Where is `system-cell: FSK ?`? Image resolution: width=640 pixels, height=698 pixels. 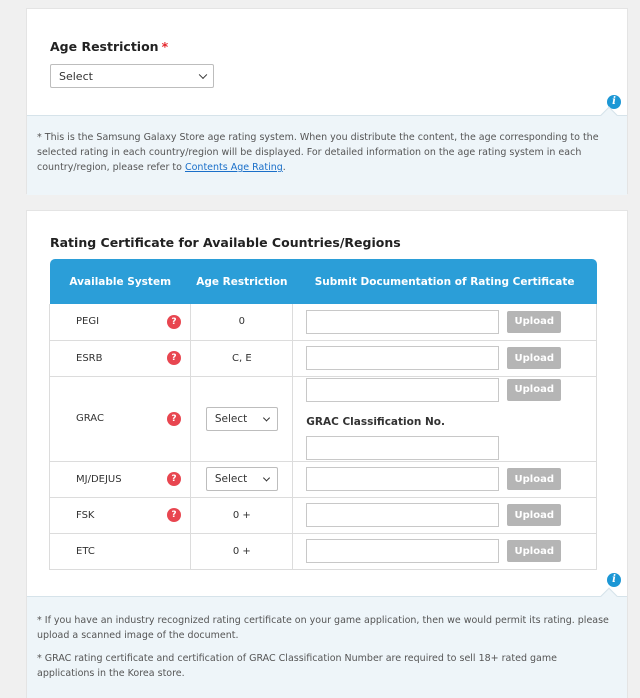
system-cell: FSK ? is located at coordinates (120, 515).